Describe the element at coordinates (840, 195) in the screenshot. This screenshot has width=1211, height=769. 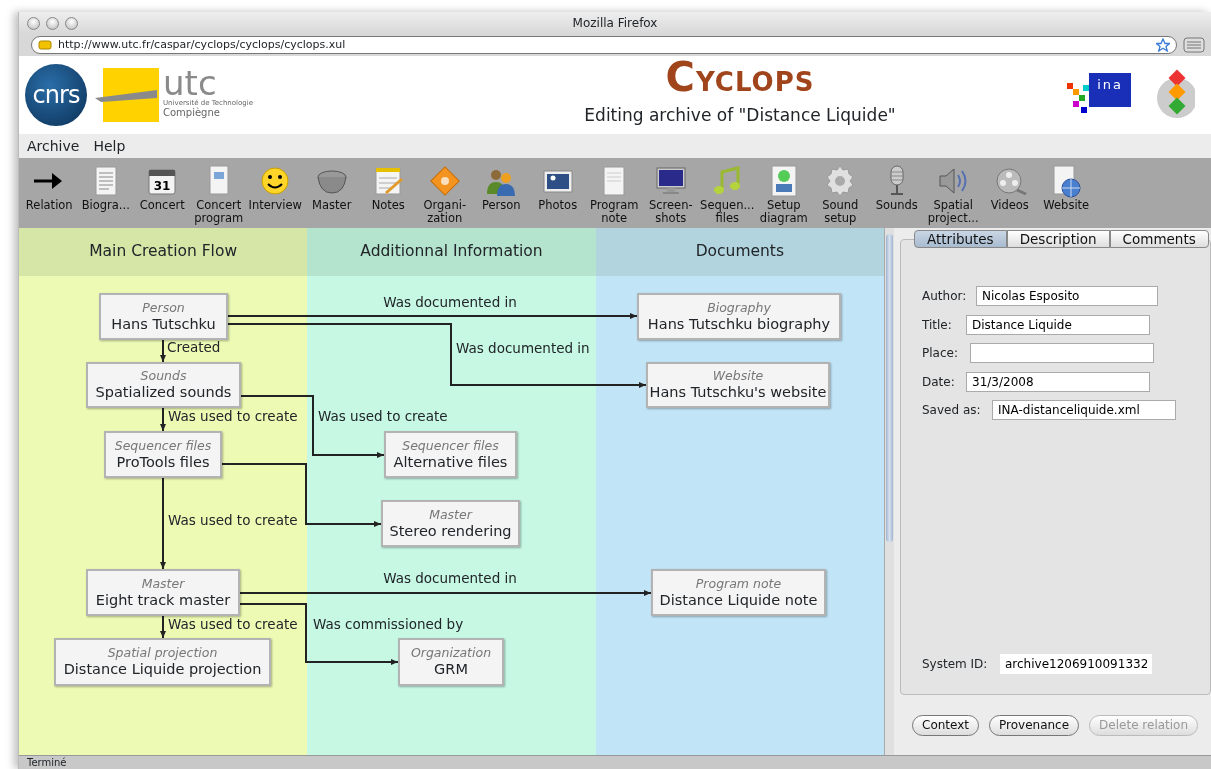
I see `toolbar-button: Sound setup` at that location.